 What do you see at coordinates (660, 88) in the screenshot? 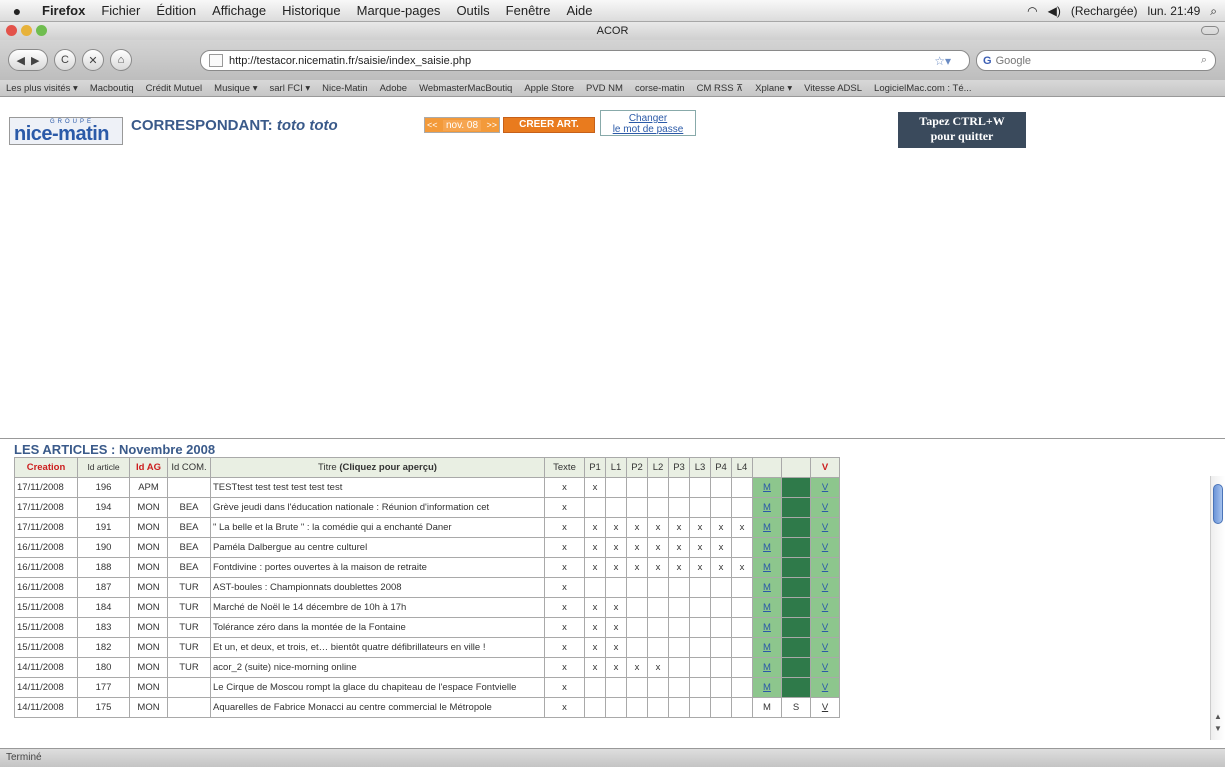
I see `bookmark-item: corse-matin` at bounding box center [660, 88].